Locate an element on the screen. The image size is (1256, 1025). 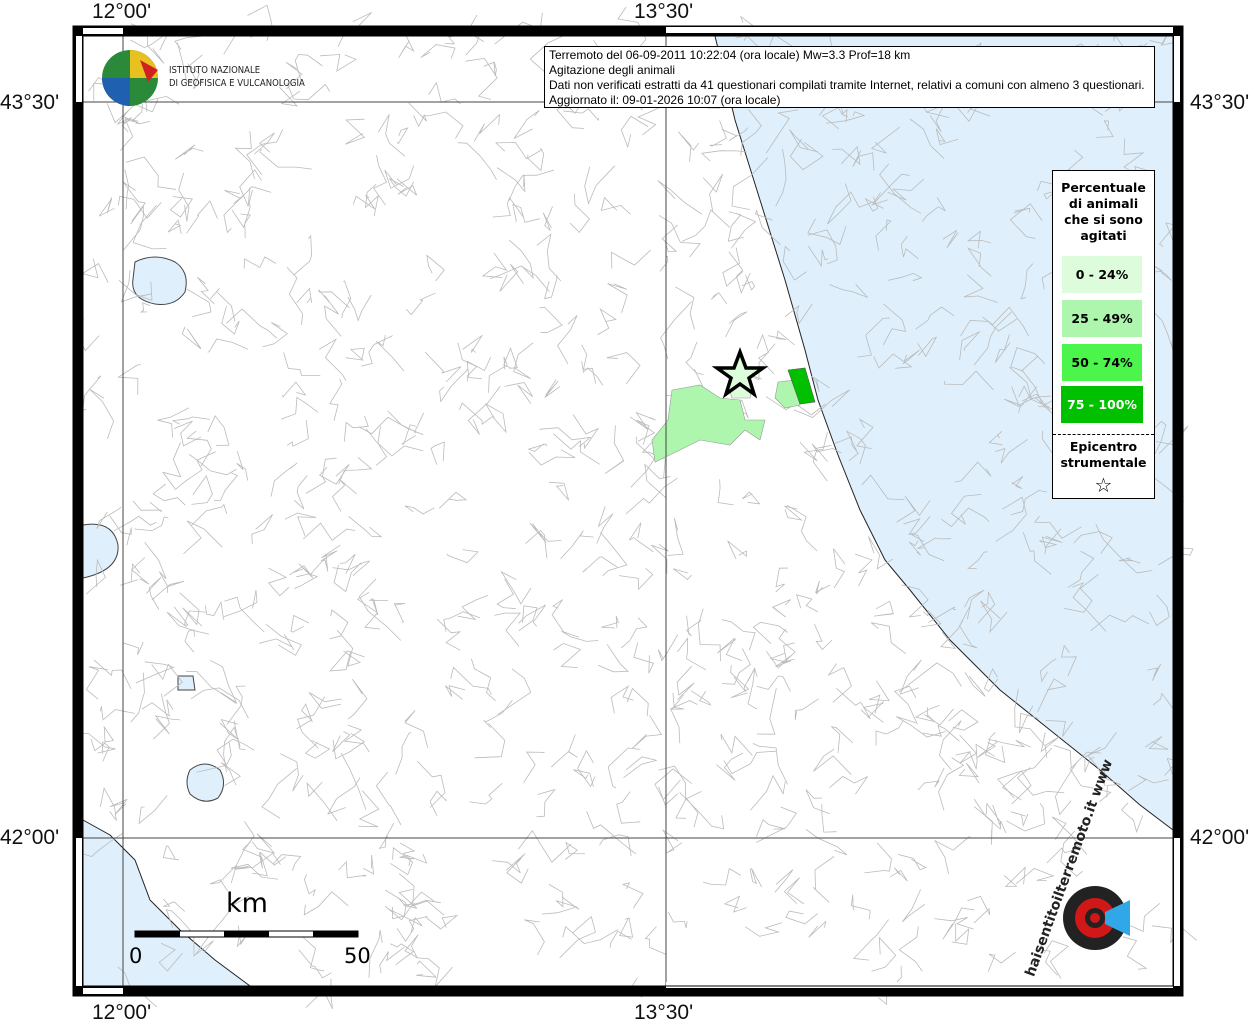
legend-epicenter-label: Epicentro strumentale is located at coordinates (1103, 454).